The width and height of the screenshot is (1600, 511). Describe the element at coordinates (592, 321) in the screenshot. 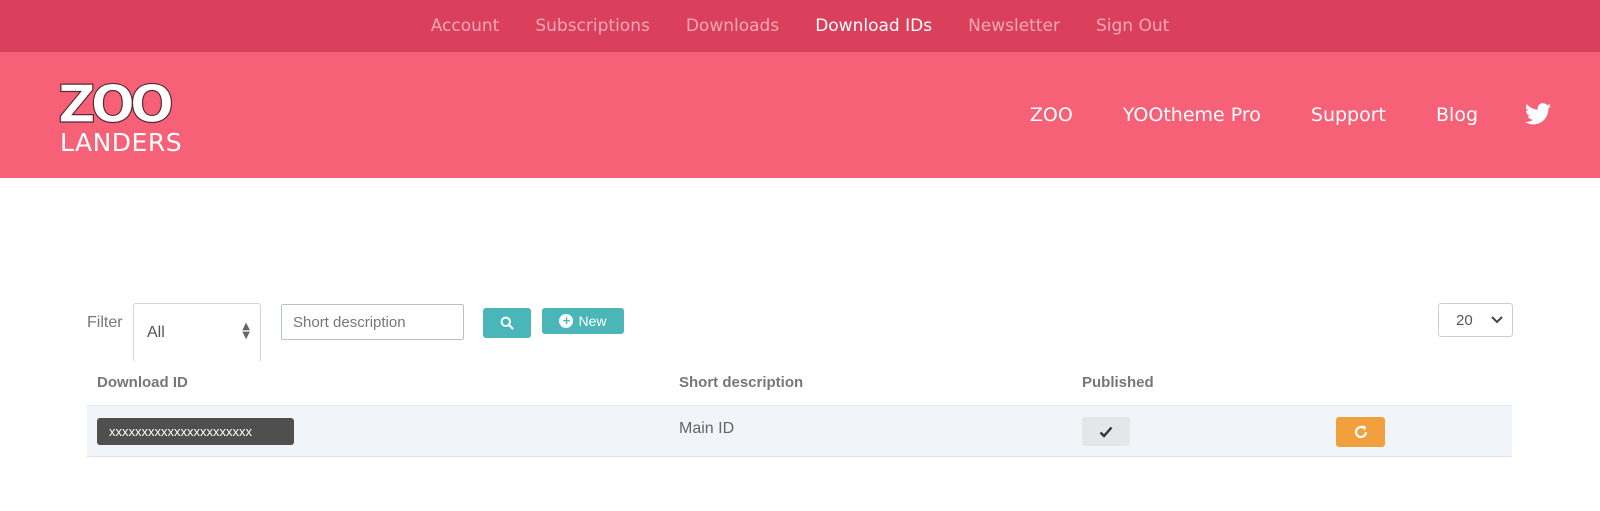

I see `new-button-label: New` at that location.